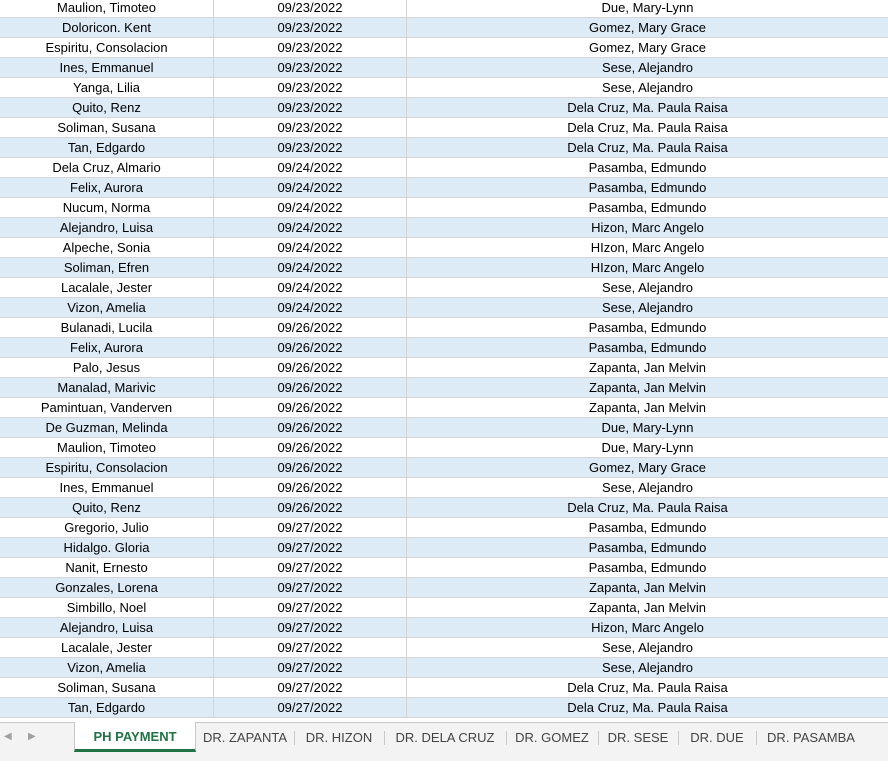 The width and height of the screenshot is (888, 761). Describe the element at coordinates (107, 447) in the screenshot. I see `patient-name-cell: Maulion, Timoteo` at that location.